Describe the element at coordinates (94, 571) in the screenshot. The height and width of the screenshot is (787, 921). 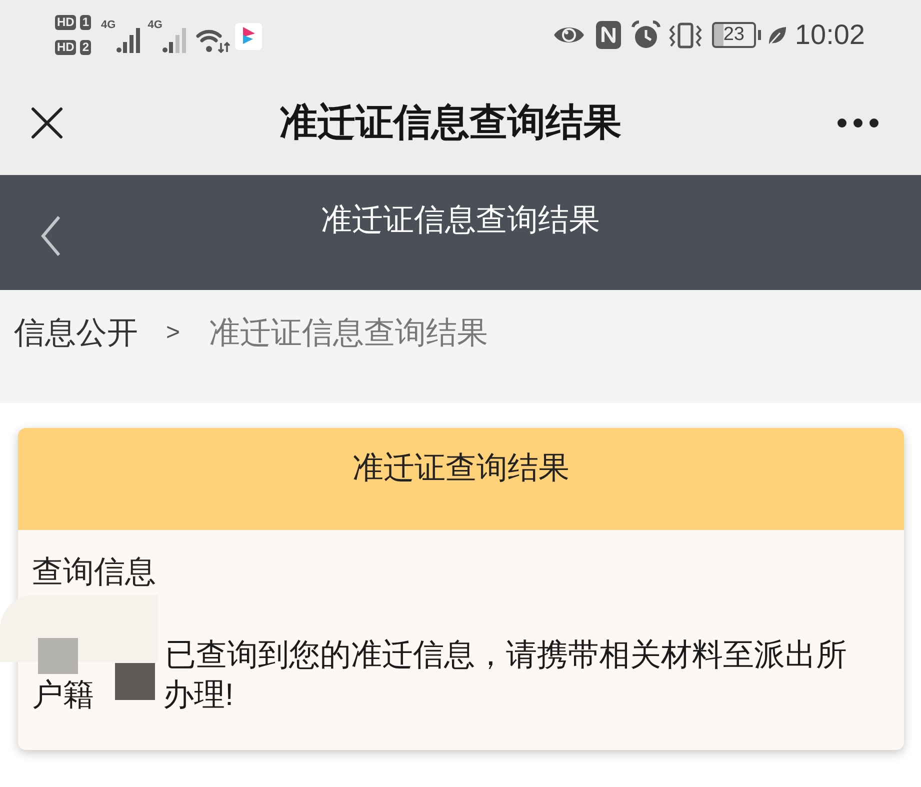
I see `section-title: 查询信息` at that location.